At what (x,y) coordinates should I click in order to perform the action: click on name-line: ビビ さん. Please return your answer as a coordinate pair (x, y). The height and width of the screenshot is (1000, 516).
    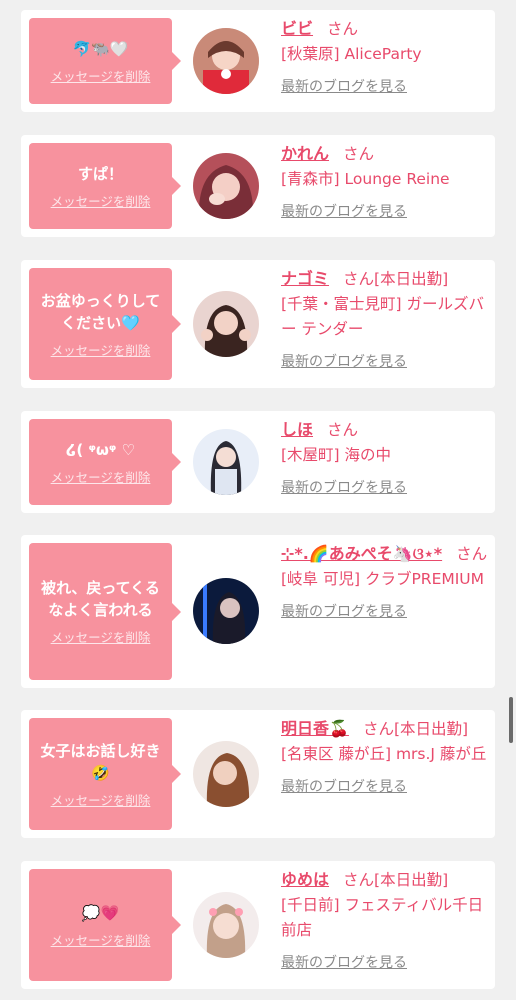
    Looking at the image, I should click on (385, 29).